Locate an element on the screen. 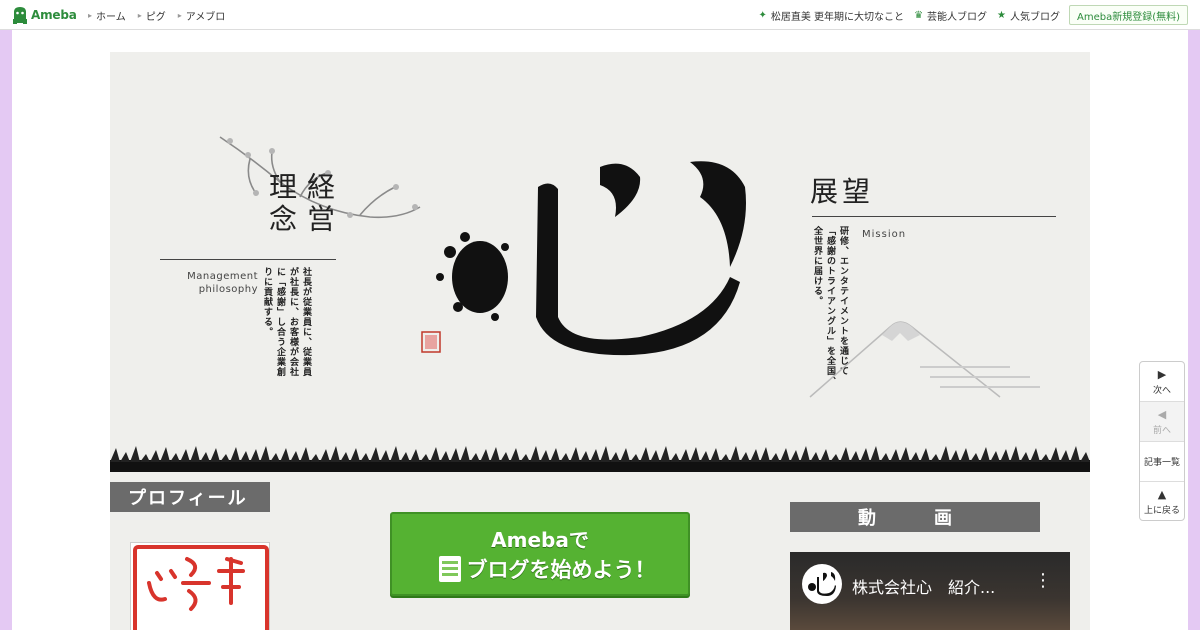 Image resolution: width=1200 pixels, height=630 pixels. ameba-logo: Ameba is located at coordinates (44, 15).